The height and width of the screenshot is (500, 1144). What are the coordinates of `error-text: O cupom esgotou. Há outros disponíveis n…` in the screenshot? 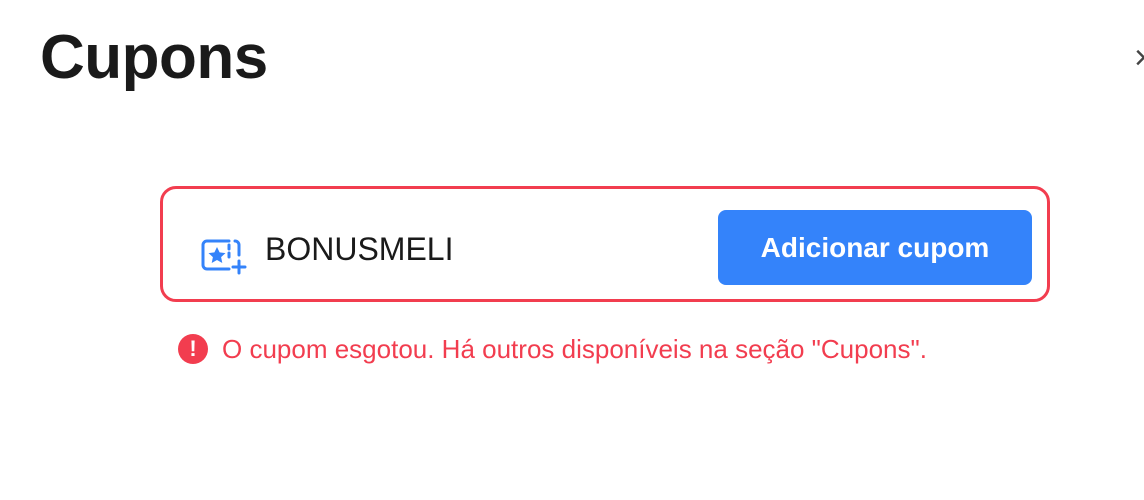 It's located at (574, 348).